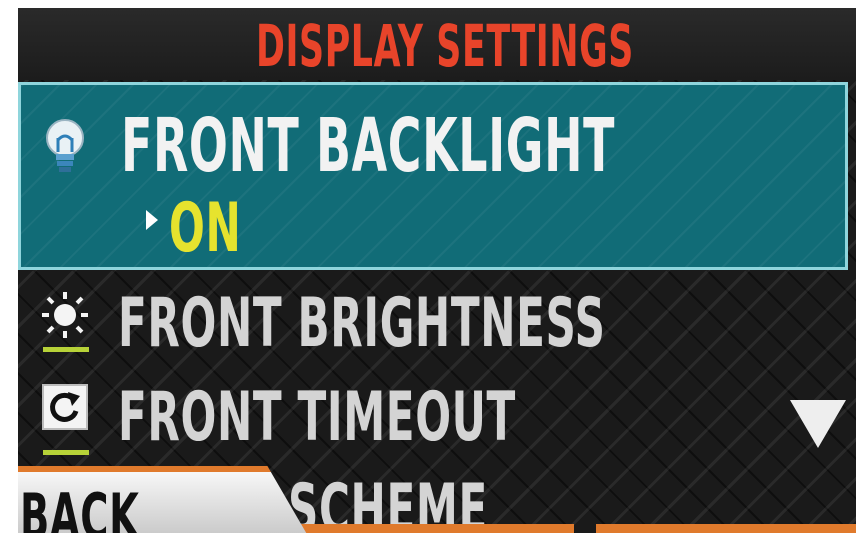 The image size is (856, 533). Describe the element at coordinates (163, 499) in the screenshot. I see `back-button: BACK` at that location.